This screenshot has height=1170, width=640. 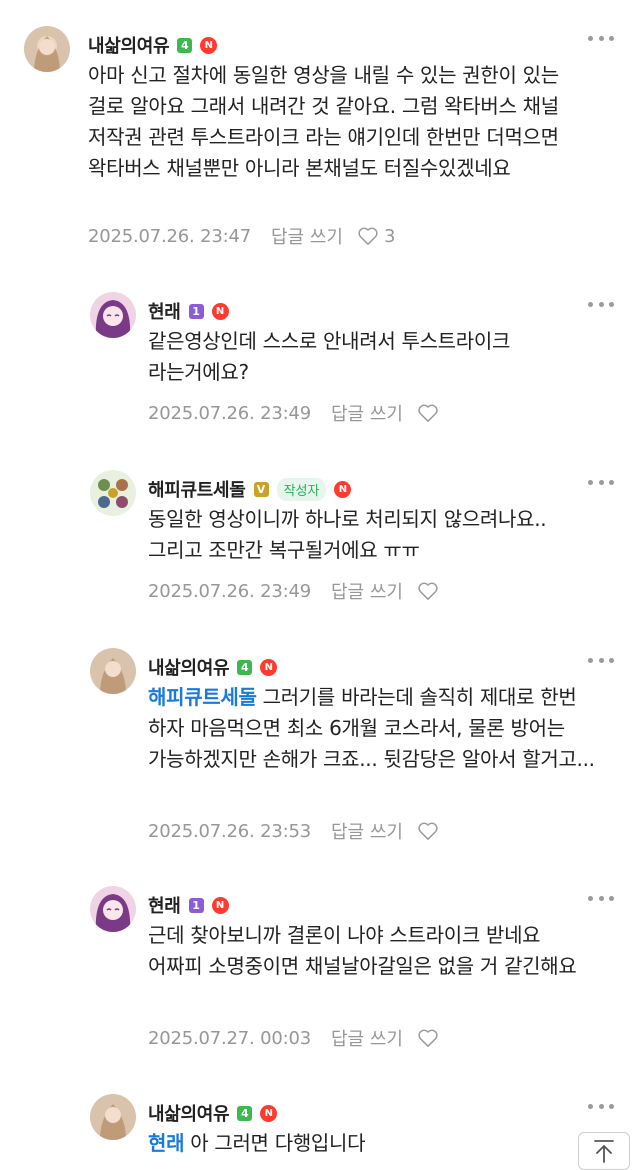 What do you see at coordinates (250, 489) in the screenshot?
I see `comment-header: 해피큐트세돌 V 작성자 N` at bounding box center [250, 489].